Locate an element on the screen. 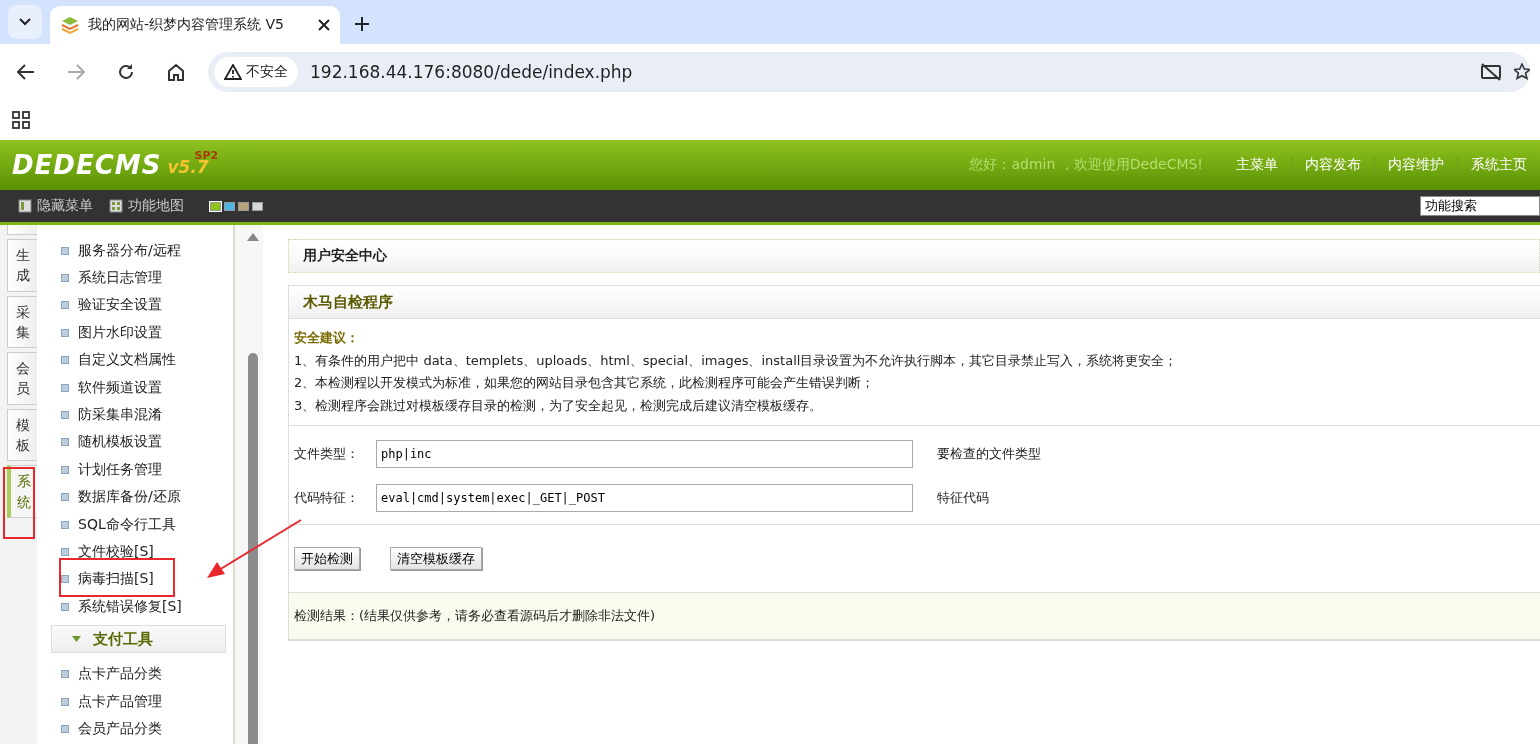  action-button: 清空模板缓存 is located at coordinates (436, 558).